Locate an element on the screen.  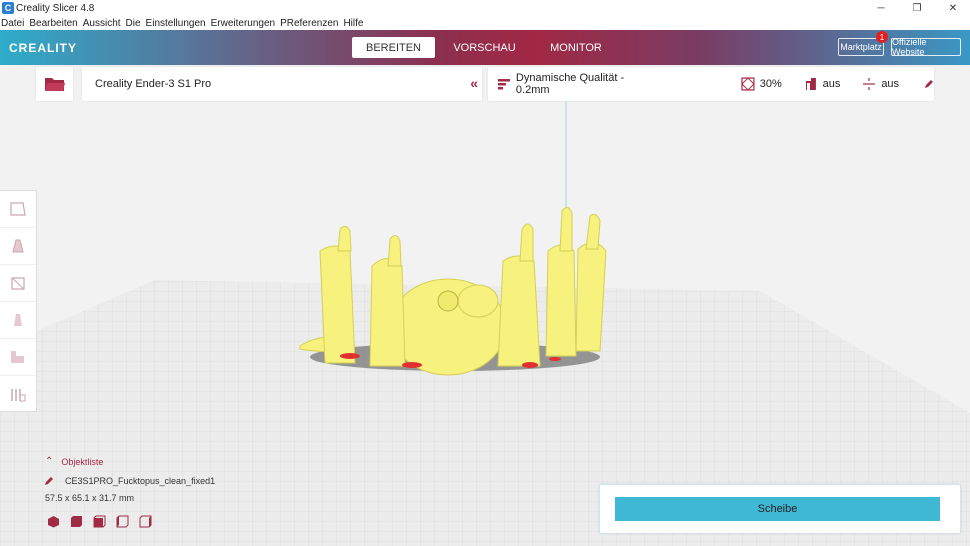
tab-bereiten: BEREITEN is located at coordinates (393, 47).